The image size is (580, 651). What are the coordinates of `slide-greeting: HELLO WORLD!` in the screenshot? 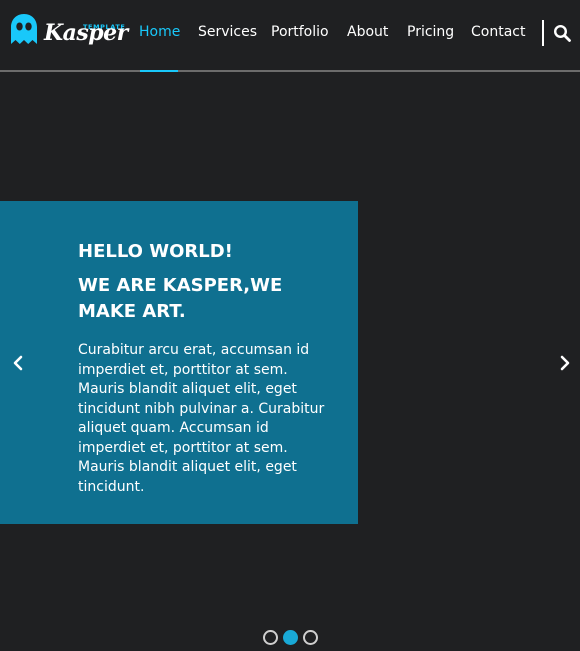 It's located at (155, 251).